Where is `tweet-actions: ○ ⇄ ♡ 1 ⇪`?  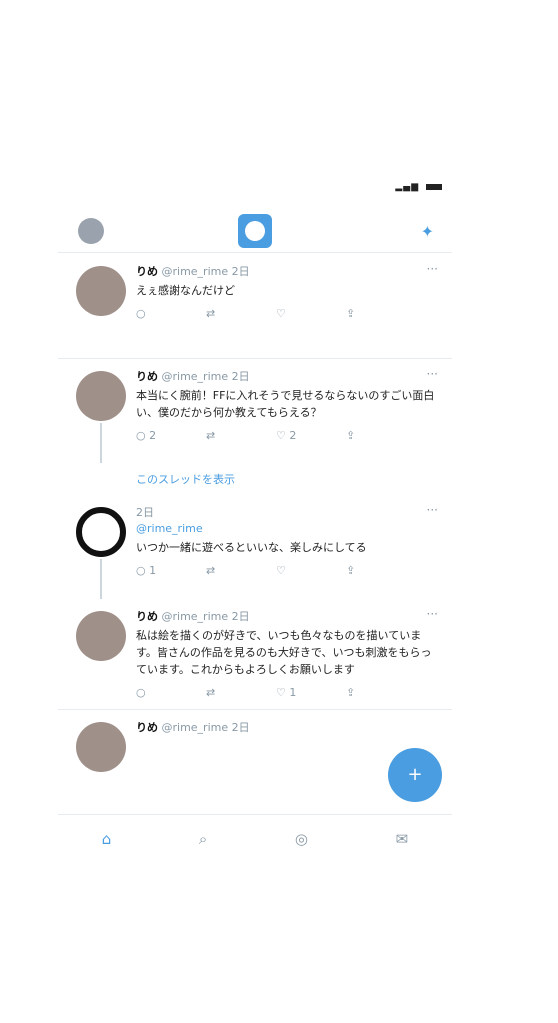 tweet-actions: ○ ⇄ ♡ 1 ⇪ is located at coordinates (261, 692).